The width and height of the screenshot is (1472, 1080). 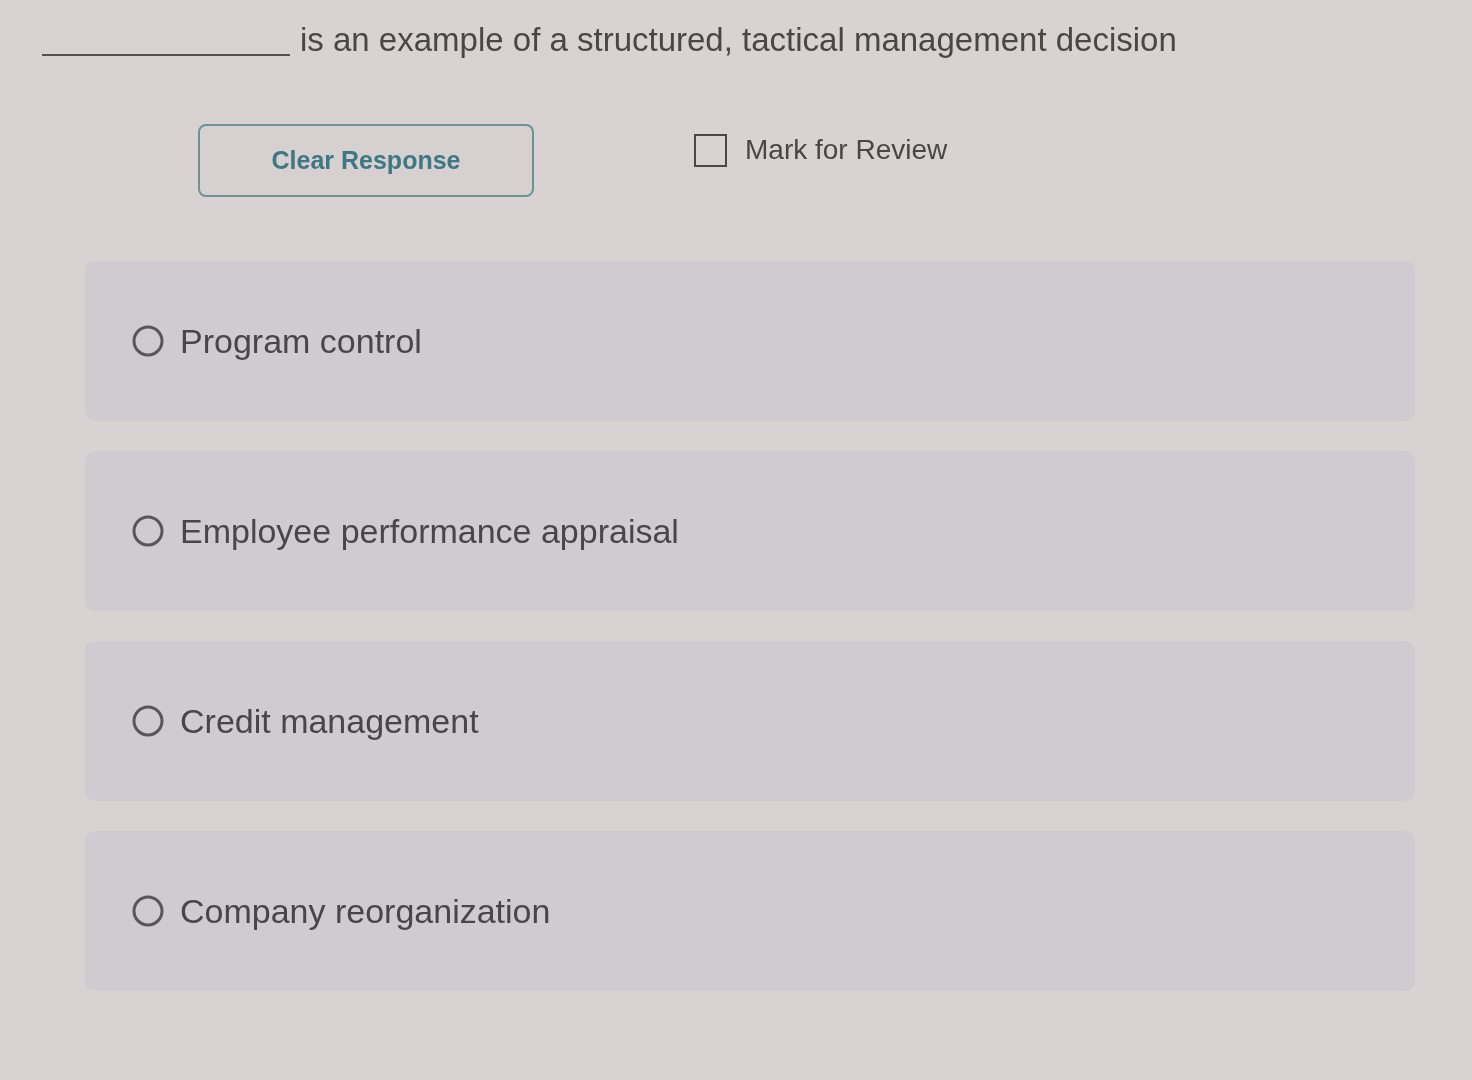 What do you see at coordinates (750, 721) in the screenshot?
I see `answer-option: Credit management` at bounding box center [750, 721].